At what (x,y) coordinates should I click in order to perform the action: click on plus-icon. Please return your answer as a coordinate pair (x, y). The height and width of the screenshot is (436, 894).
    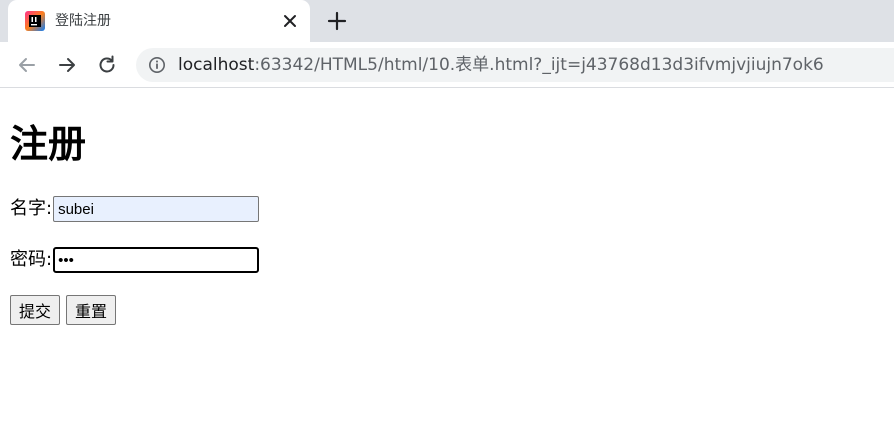
    Looking at the image, I should click on (337, 21).